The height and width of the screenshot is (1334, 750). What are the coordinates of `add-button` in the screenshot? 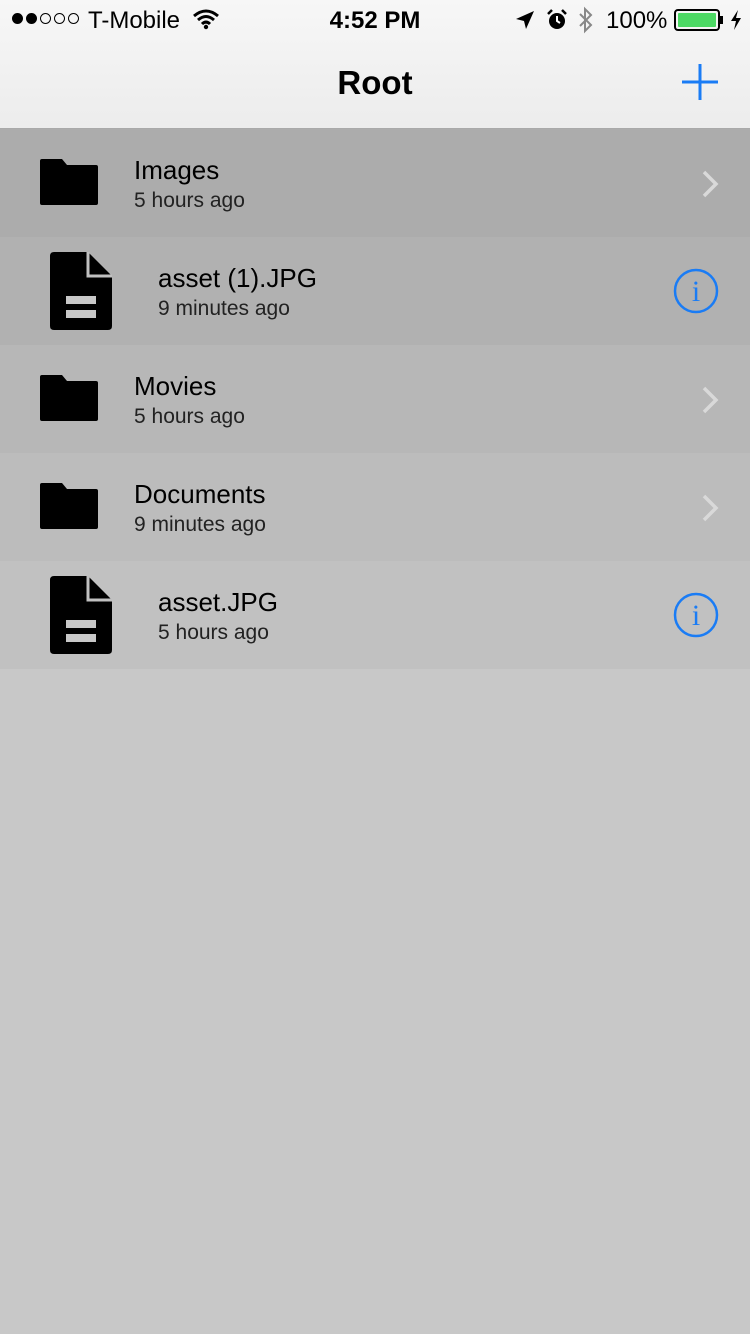 It's located at (700, 82).